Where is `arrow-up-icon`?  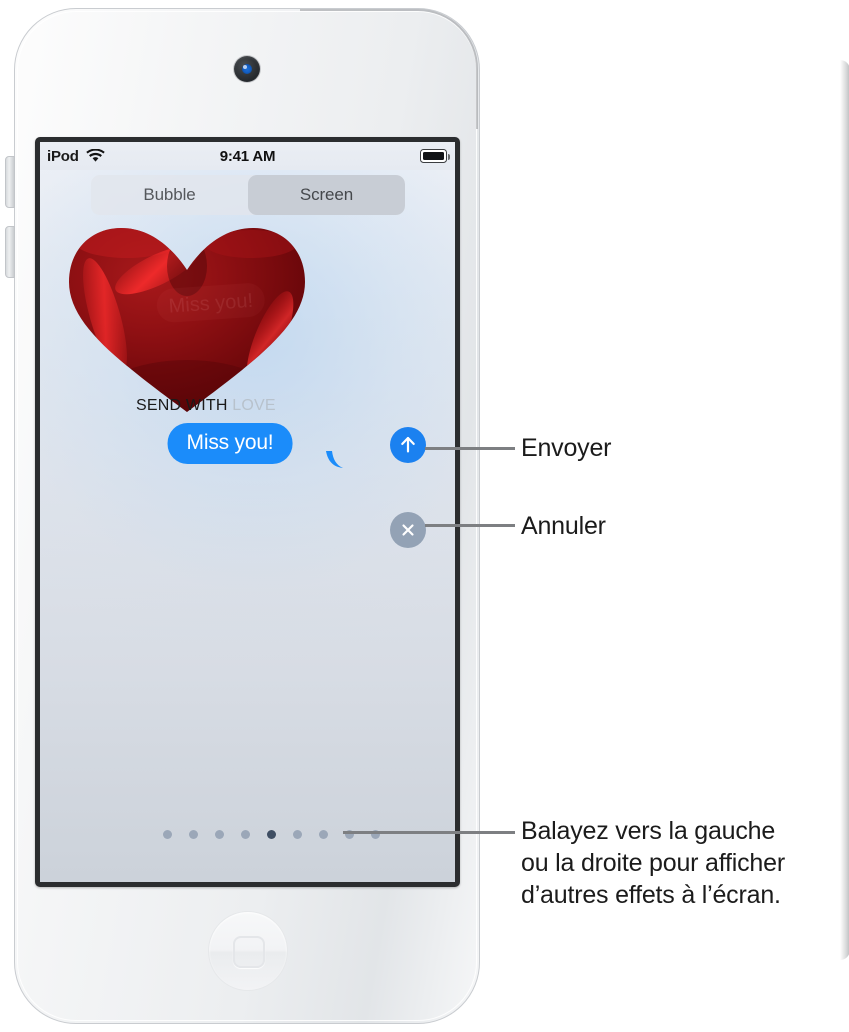 arrow-up-icon is located at coordinates (408, 444).